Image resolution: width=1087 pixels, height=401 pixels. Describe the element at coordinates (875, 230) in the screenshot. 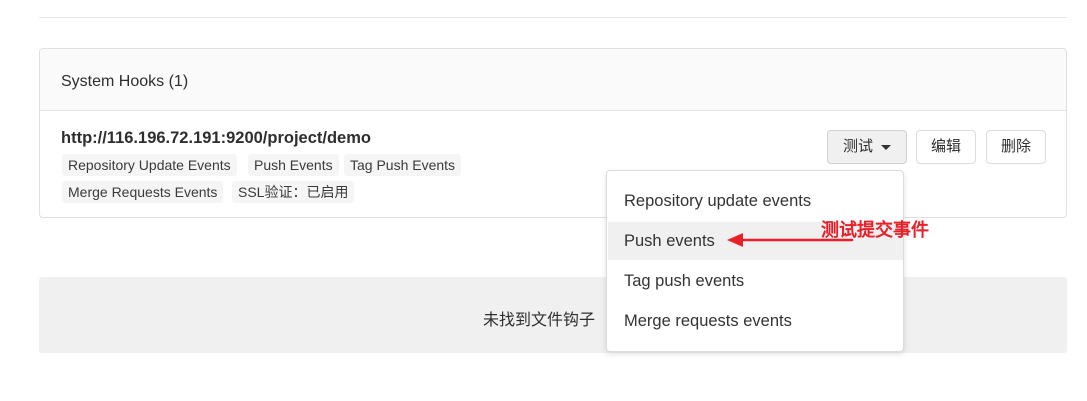

I see `annotation-label: 测试提交事件` at that location.